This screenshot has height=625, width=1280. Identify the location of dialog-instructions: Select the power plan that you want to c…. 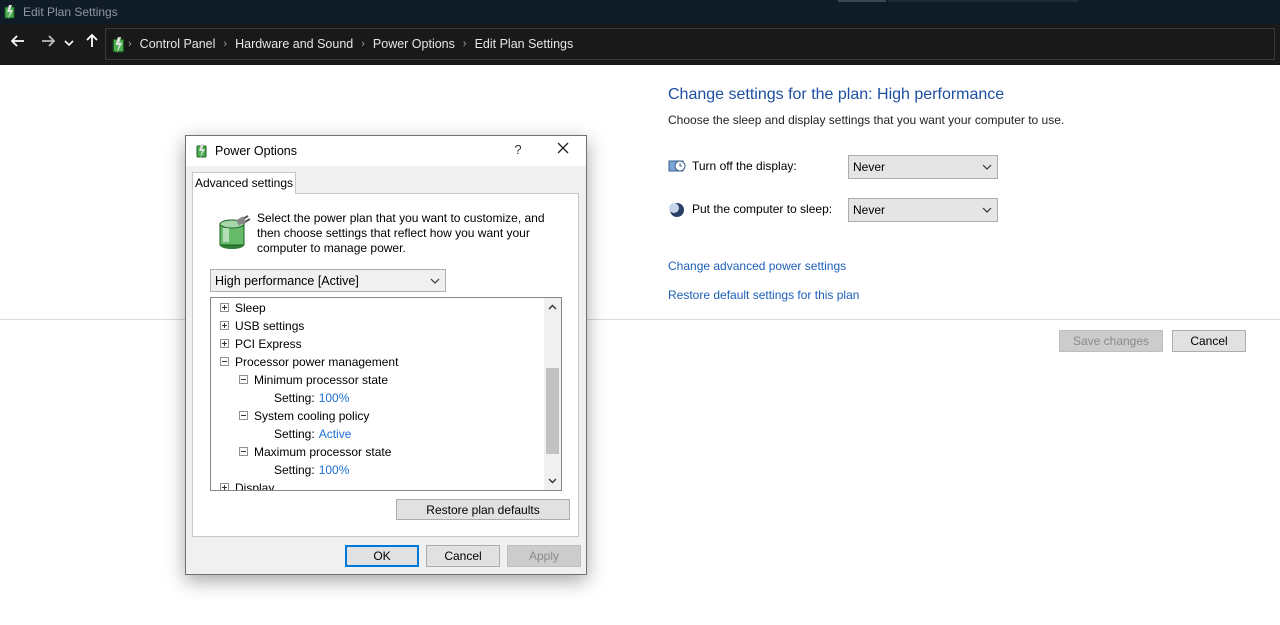
(401, 233).